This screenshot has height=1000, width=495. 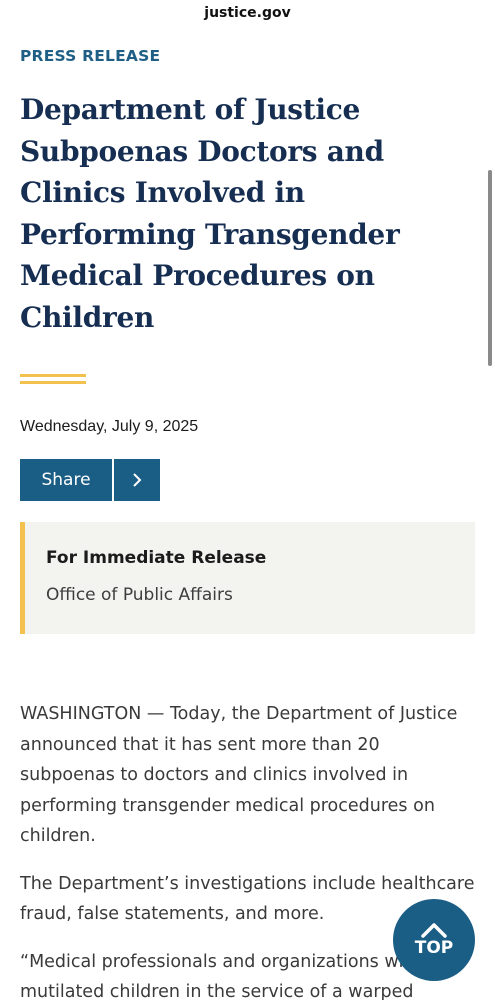 What do you see at coordinates (66, 480) in the screenshot?
I see `share-button: Share` at bounding box center [66, 480].